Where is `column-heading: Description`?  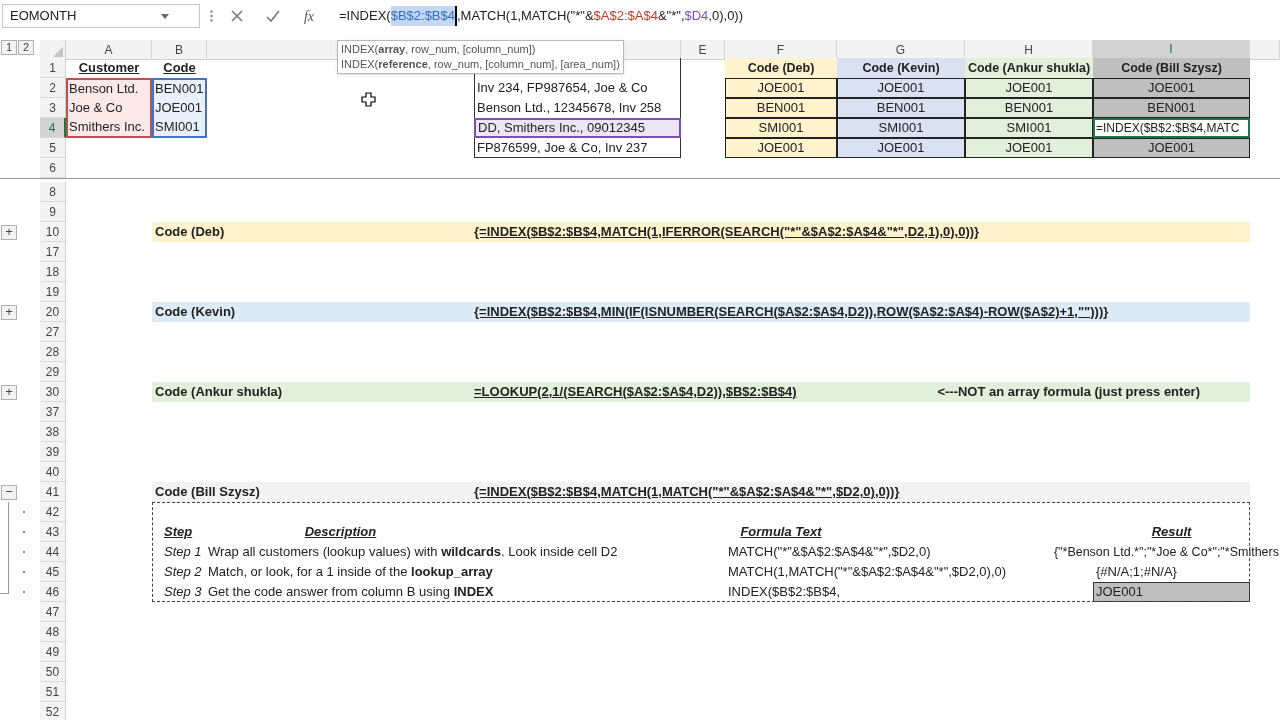 column-heading: Description is located at coordinates (340, 532).